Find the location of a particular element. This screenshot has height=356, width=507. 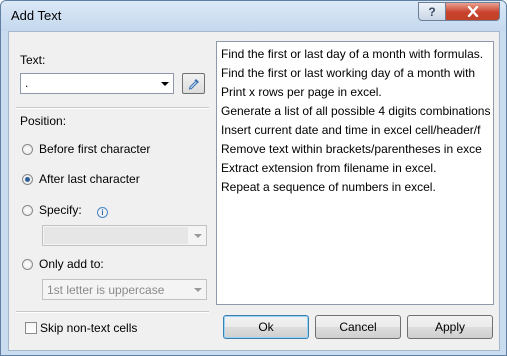

radio-only-add-to-label: Only add to: is located at coordinates (71, 264).